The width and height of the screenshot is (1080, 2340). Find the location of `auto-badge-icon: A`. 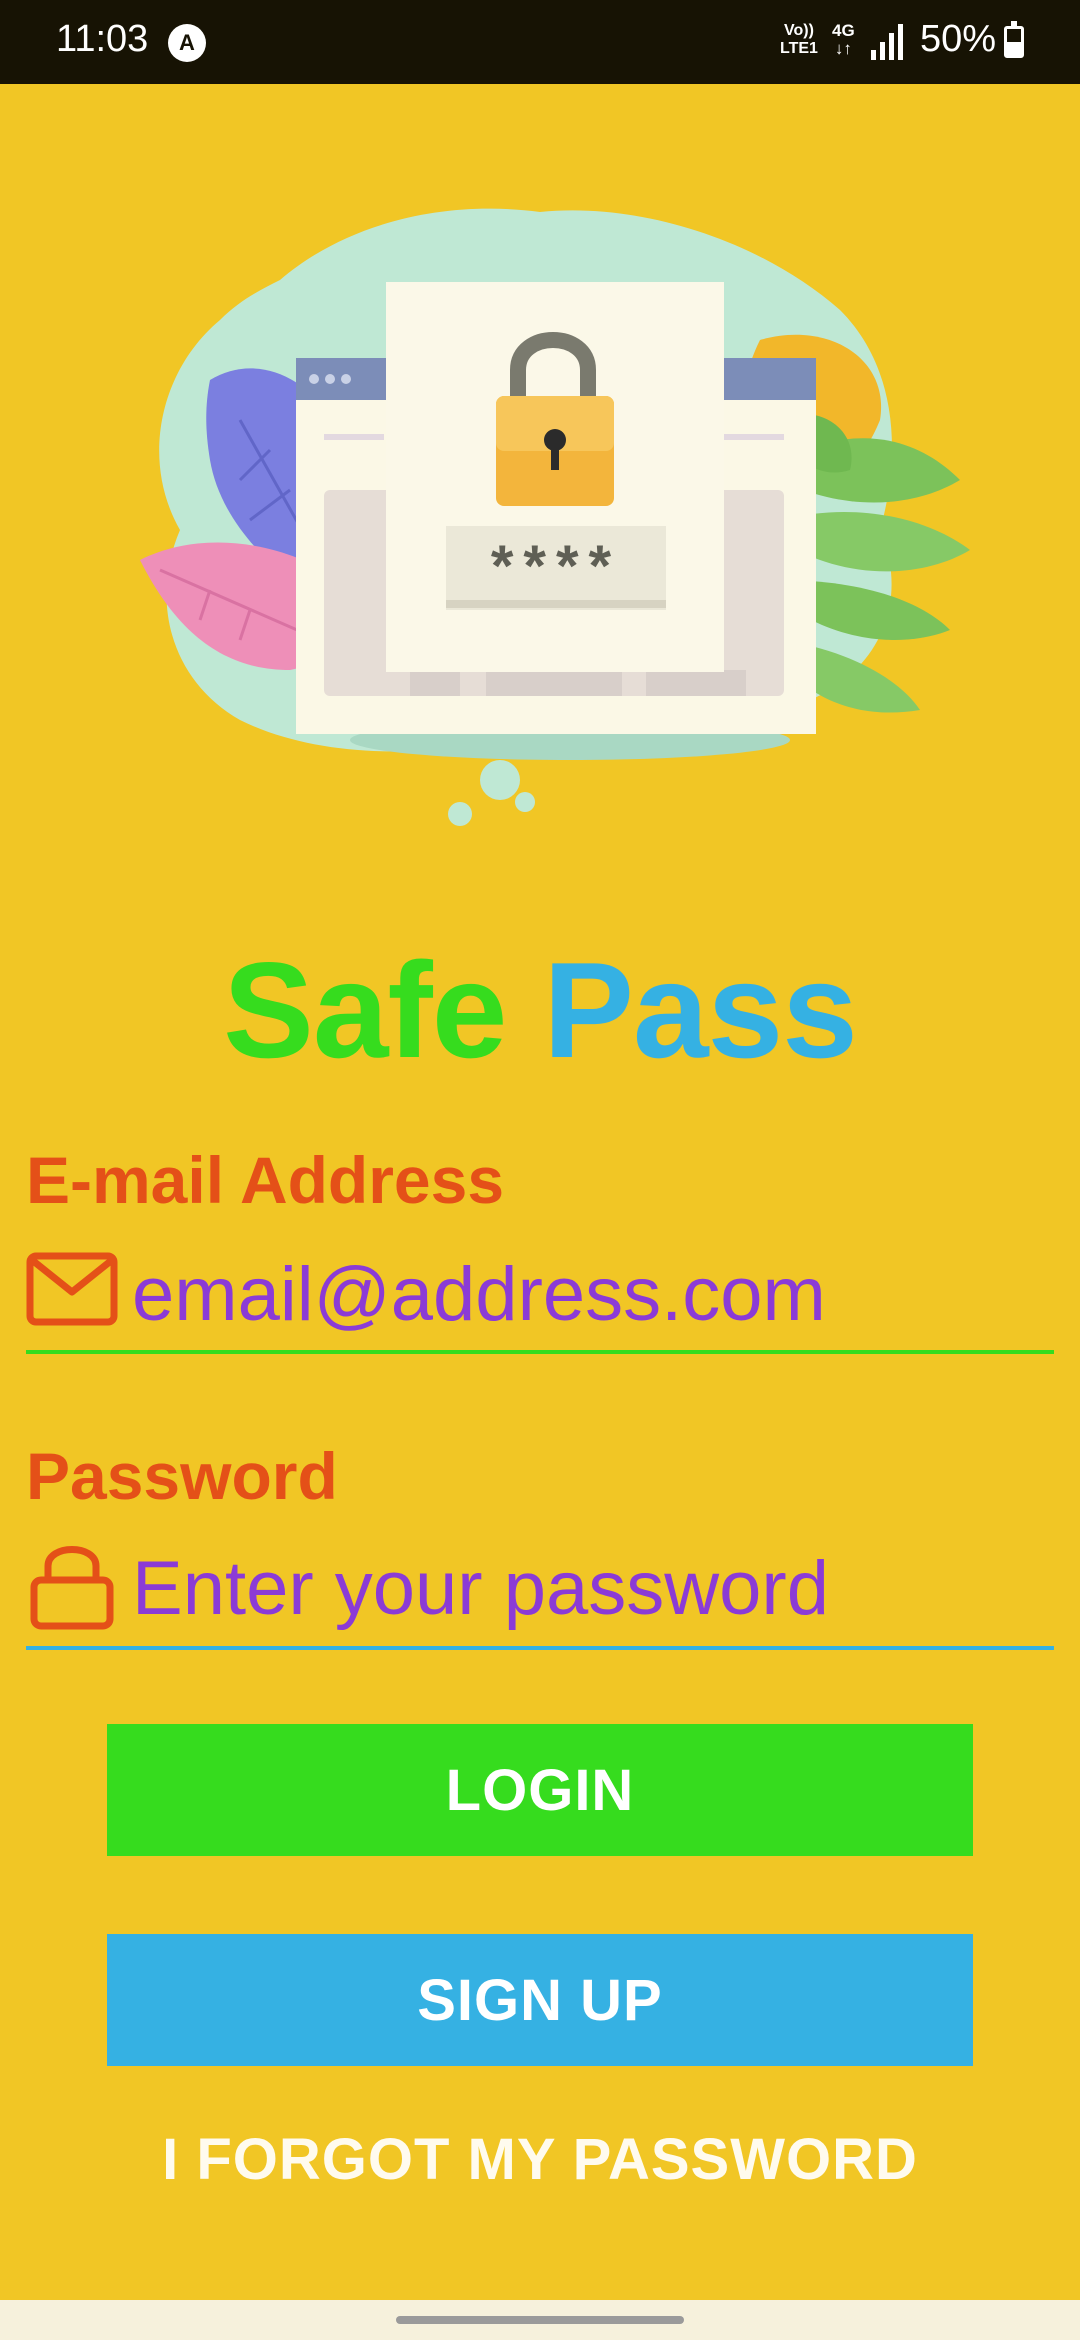

auto-badge-icon: A is located at coordinates (187, 43).